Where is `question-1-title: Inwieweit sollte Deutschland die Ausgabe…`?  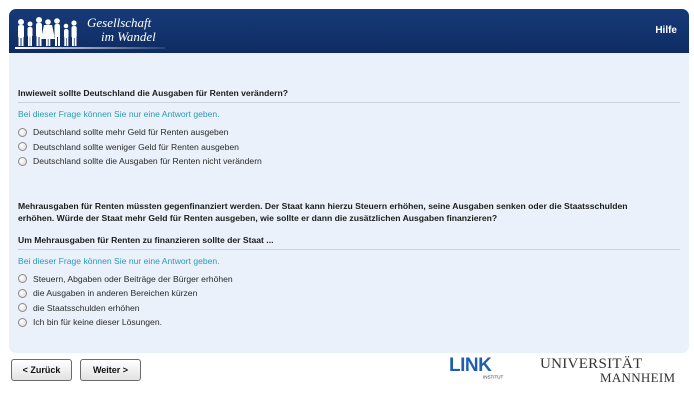
question-1-title: Inwieweit sollte Deutschland die Ausgabe… is located at coordinates (153, 93).